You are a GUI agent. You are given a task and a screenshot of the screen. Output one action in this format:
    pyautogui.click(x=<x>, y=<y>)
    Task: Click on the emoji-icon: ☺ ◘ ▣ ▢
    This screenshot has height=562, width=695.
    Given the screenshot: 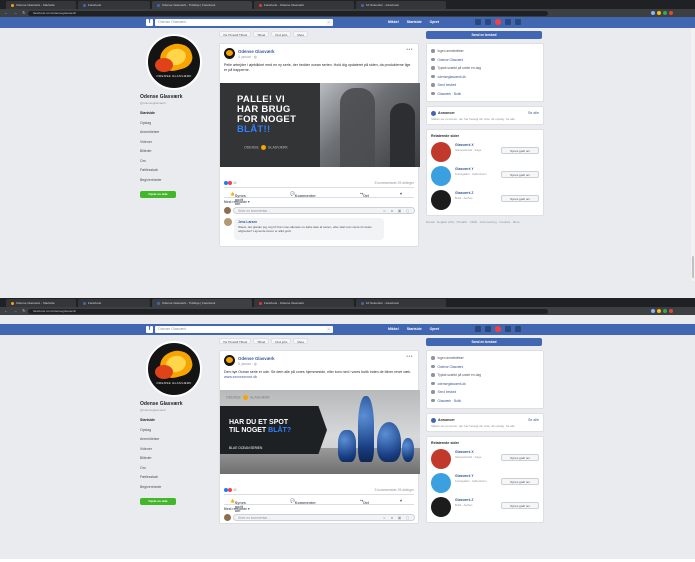 What is the action you would take?
    pyautogui.click(x=397, y=211)
    